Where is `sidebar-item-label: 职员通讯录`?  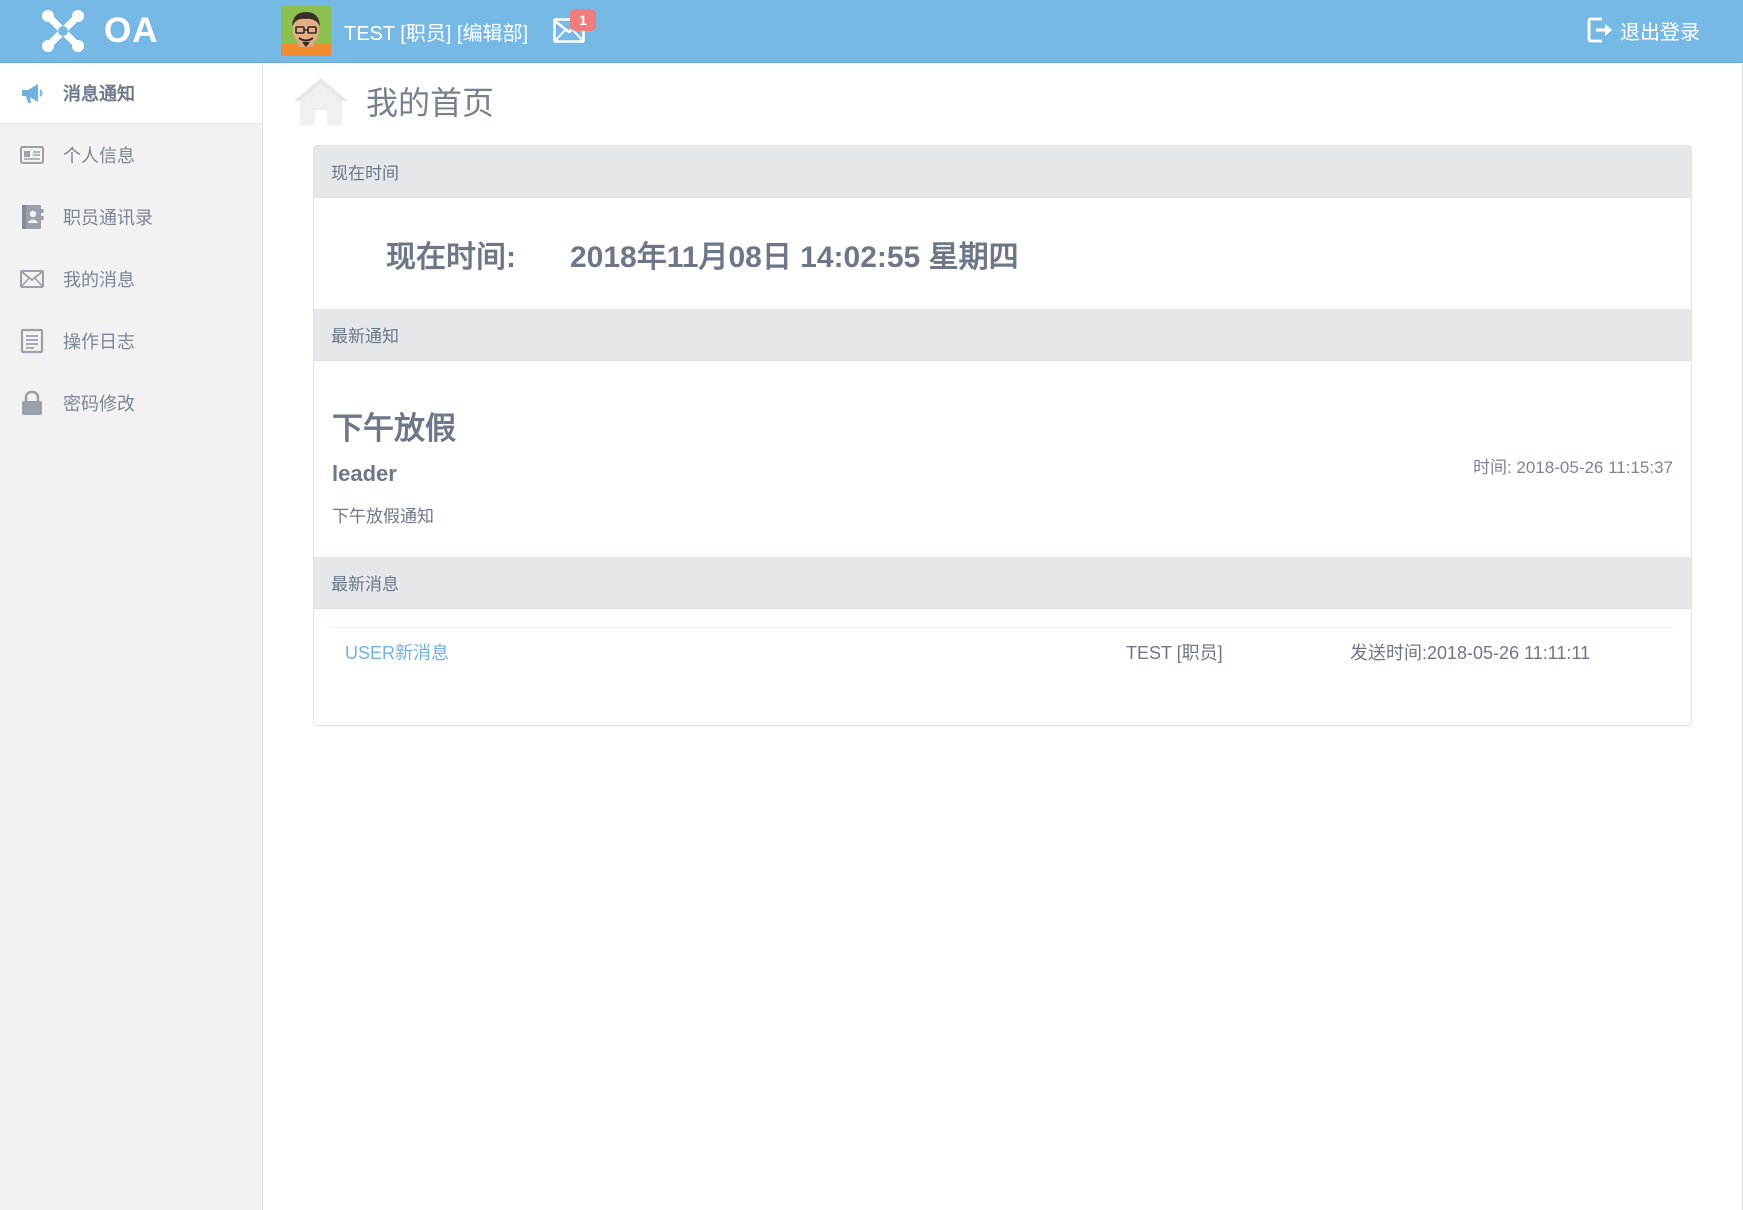
sidebar-item-label: 职员通讯录 is located at coordinates (108, 218).